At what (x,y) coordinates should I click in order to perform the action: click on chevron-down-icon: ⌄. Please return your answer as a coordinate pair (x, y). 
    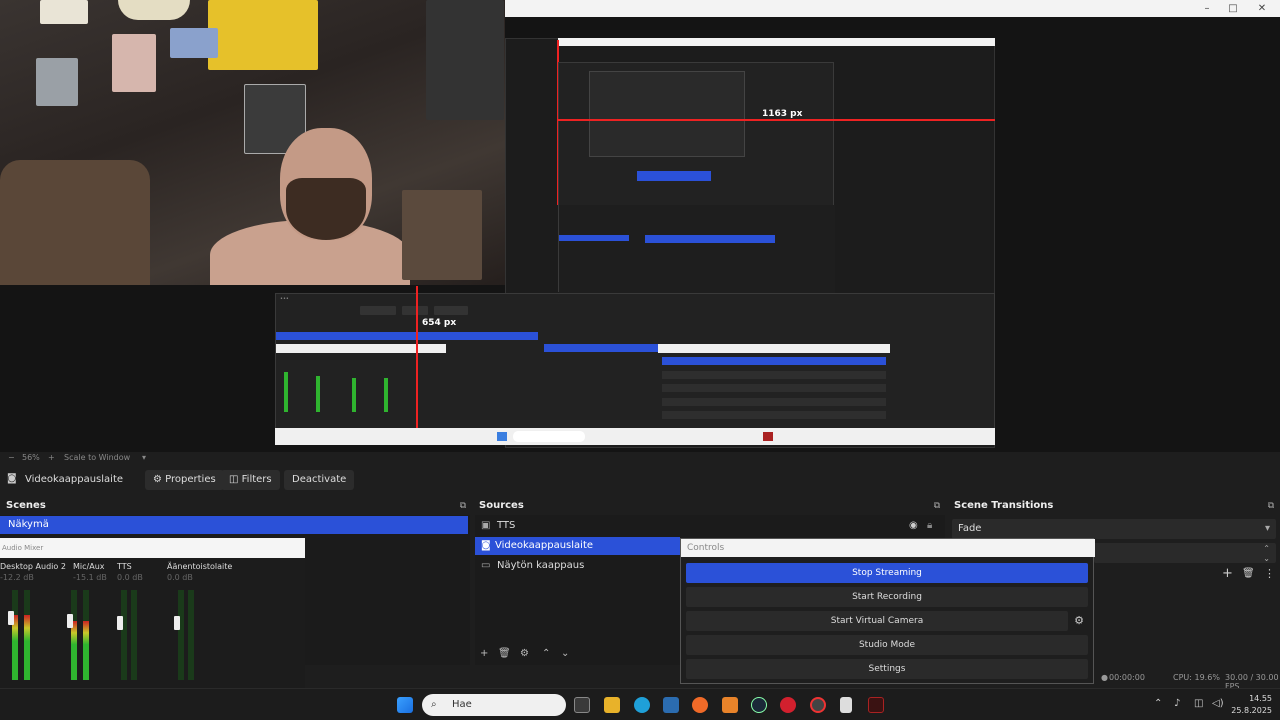
    Looking at the image, I should click on (1266, 559).